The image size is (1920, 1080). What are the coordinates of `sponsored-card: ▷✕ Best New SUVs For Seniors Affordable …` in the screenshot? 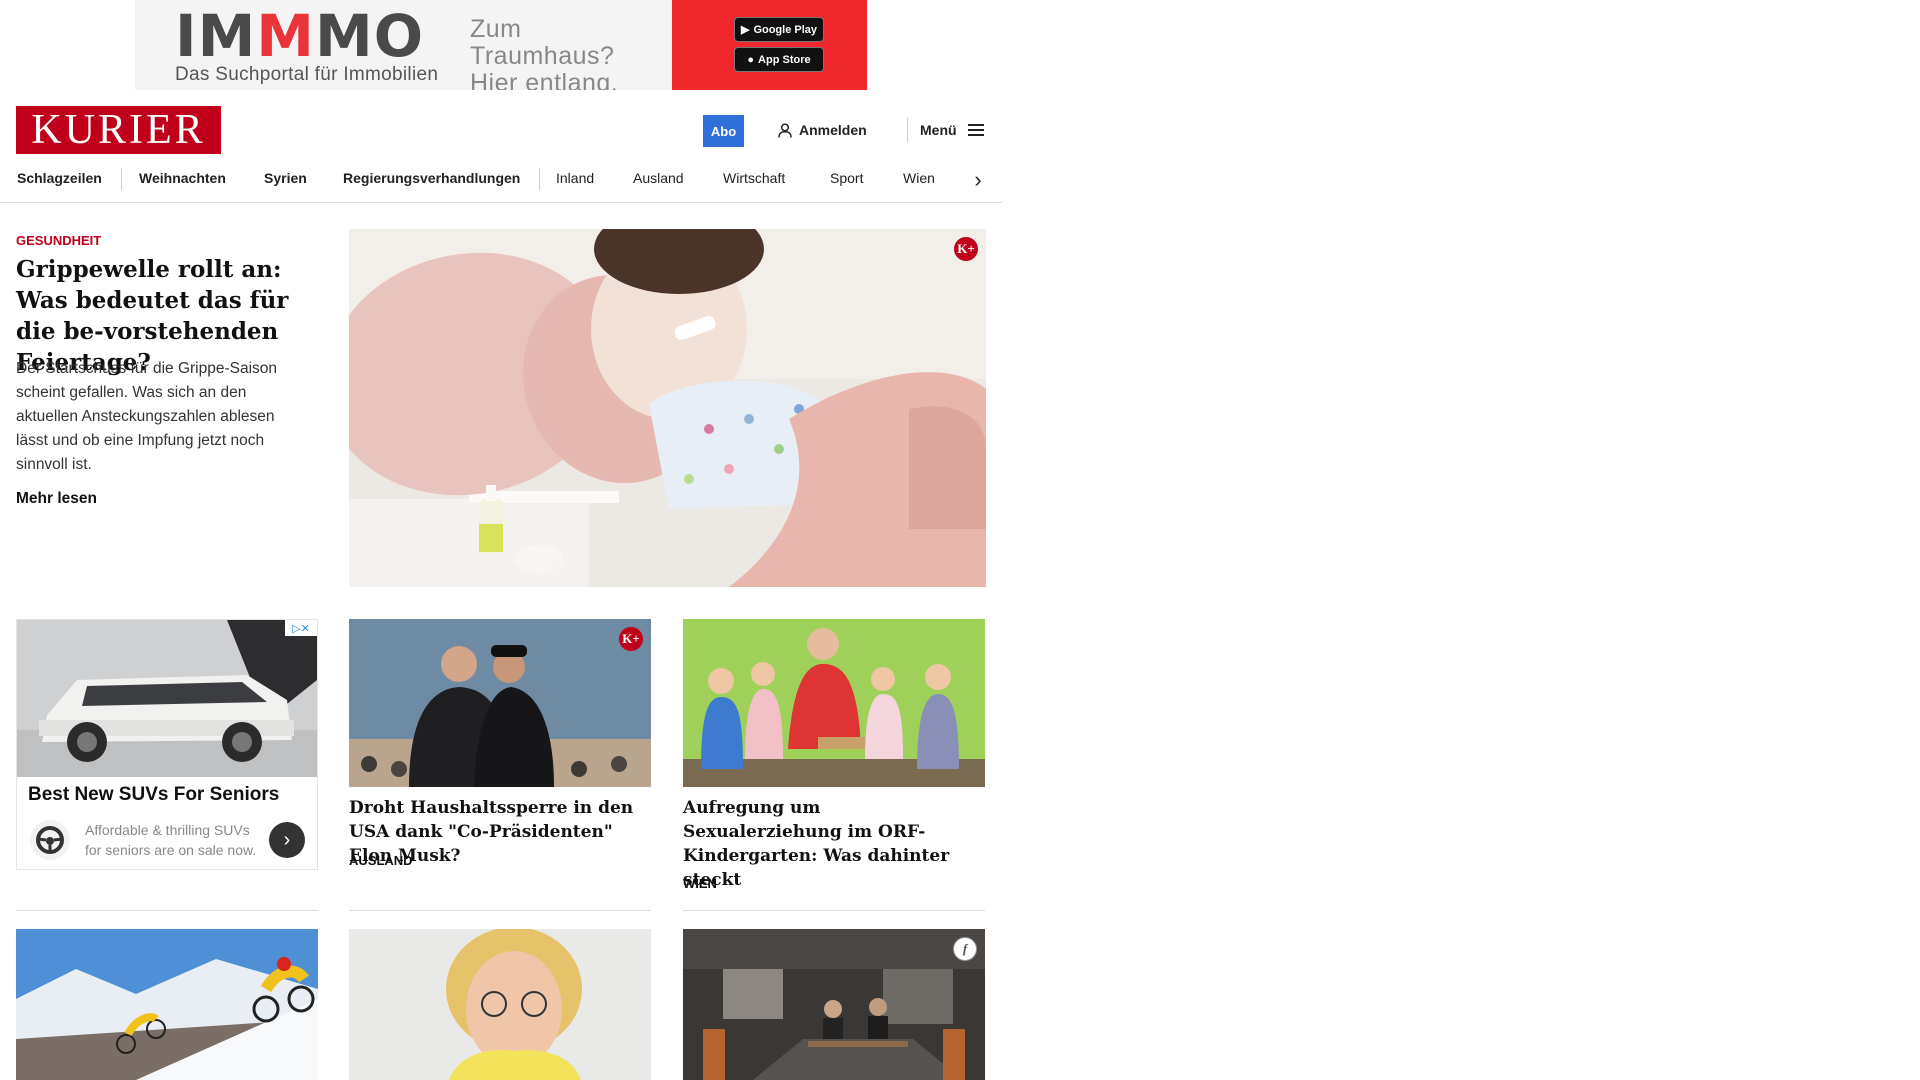 It's located at (167, 744).